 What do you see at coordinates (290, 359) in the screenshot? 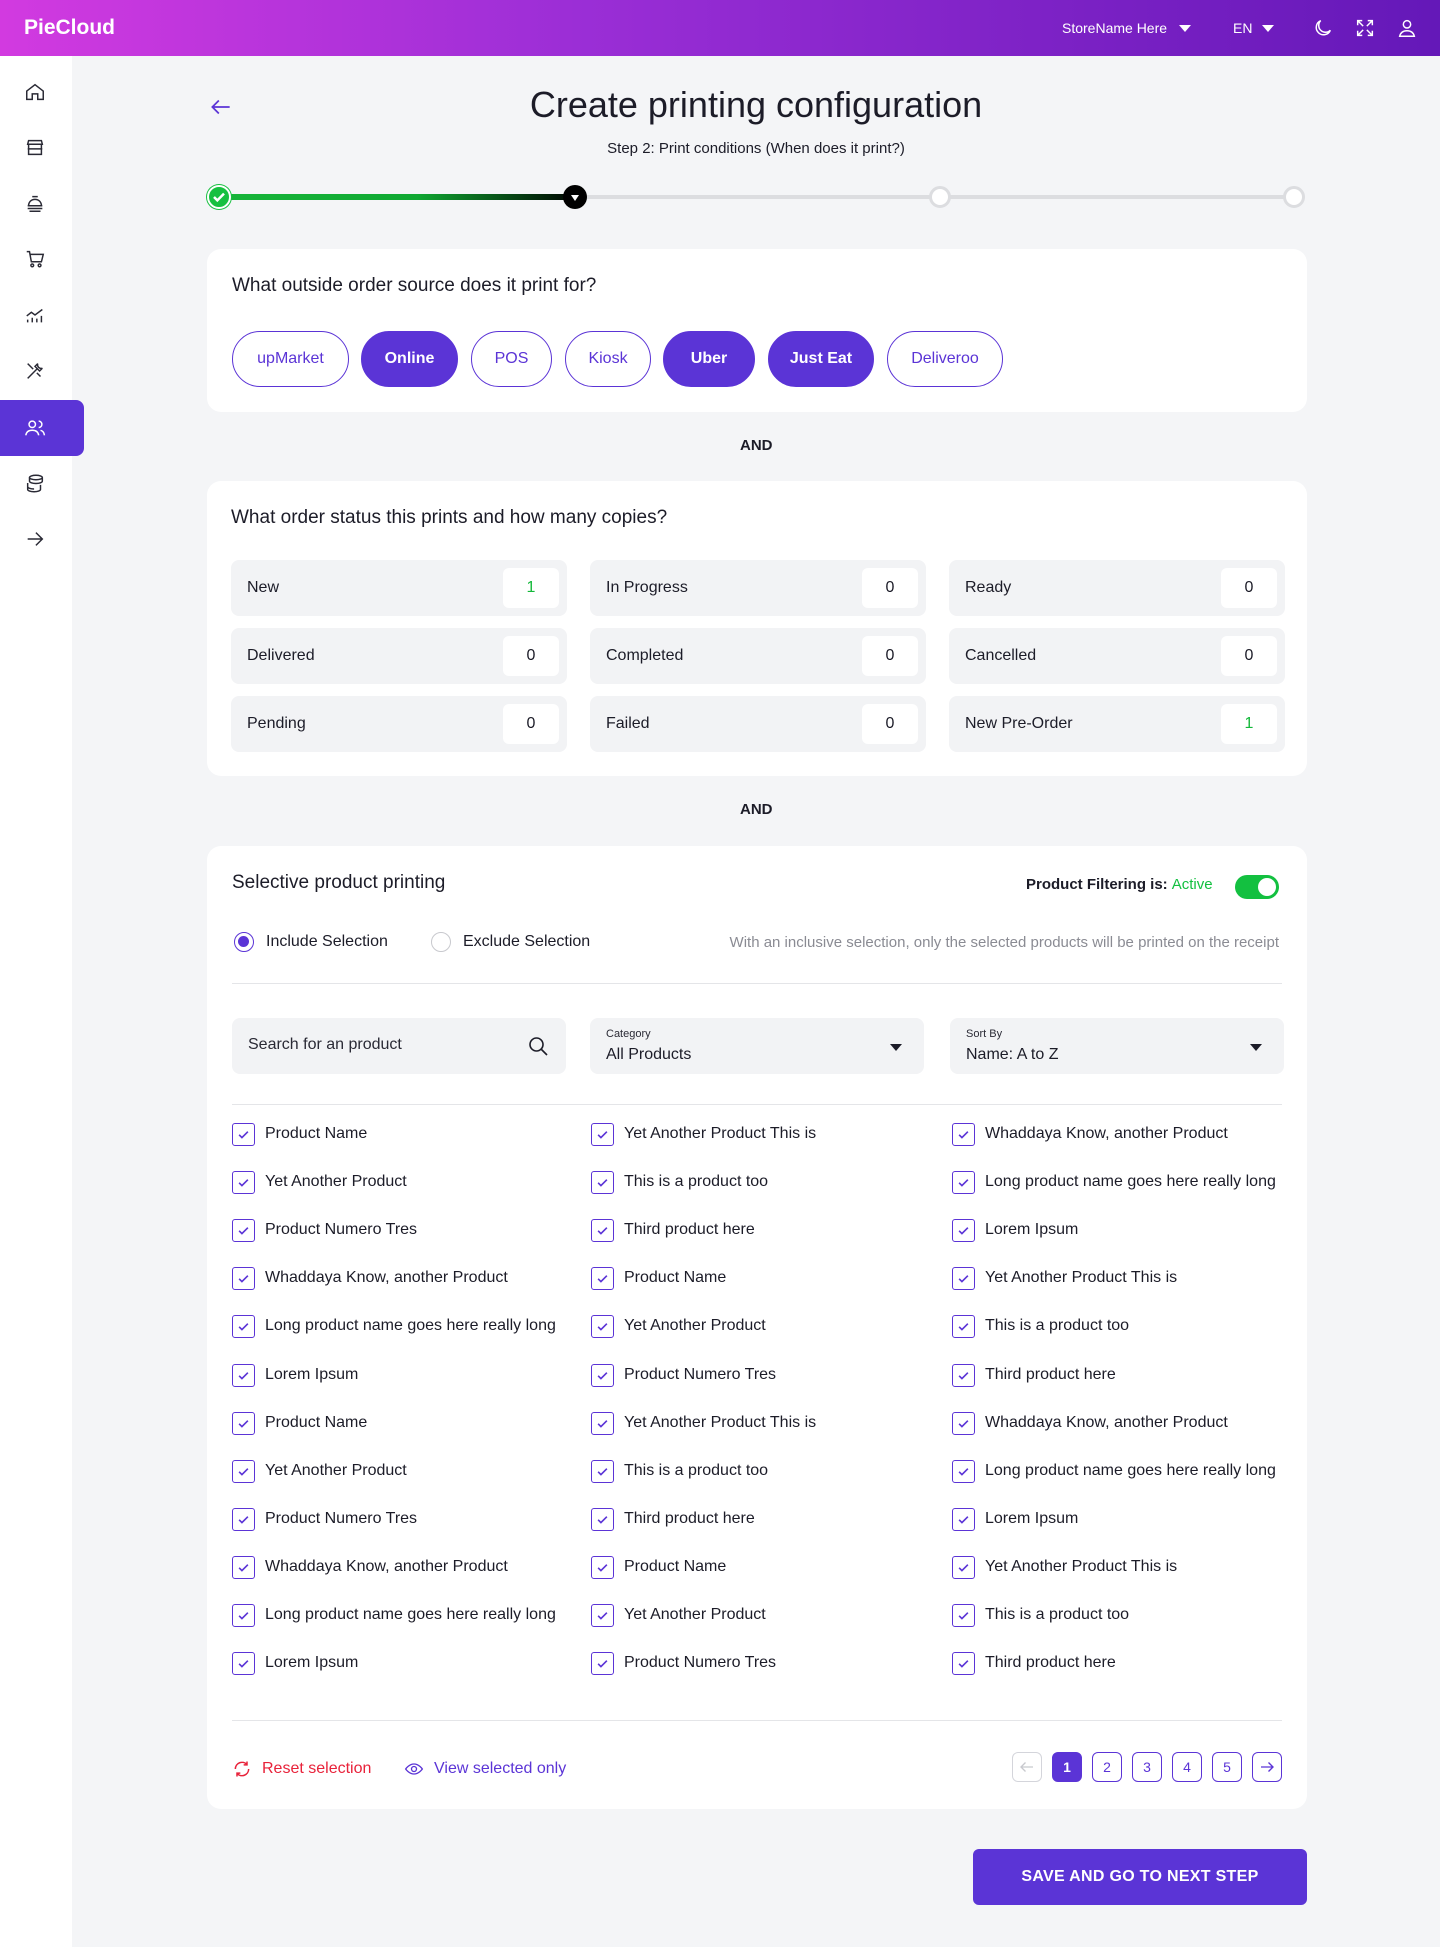
I see `source-upmarket-button: upMarket` at bounding box center [290, 359].